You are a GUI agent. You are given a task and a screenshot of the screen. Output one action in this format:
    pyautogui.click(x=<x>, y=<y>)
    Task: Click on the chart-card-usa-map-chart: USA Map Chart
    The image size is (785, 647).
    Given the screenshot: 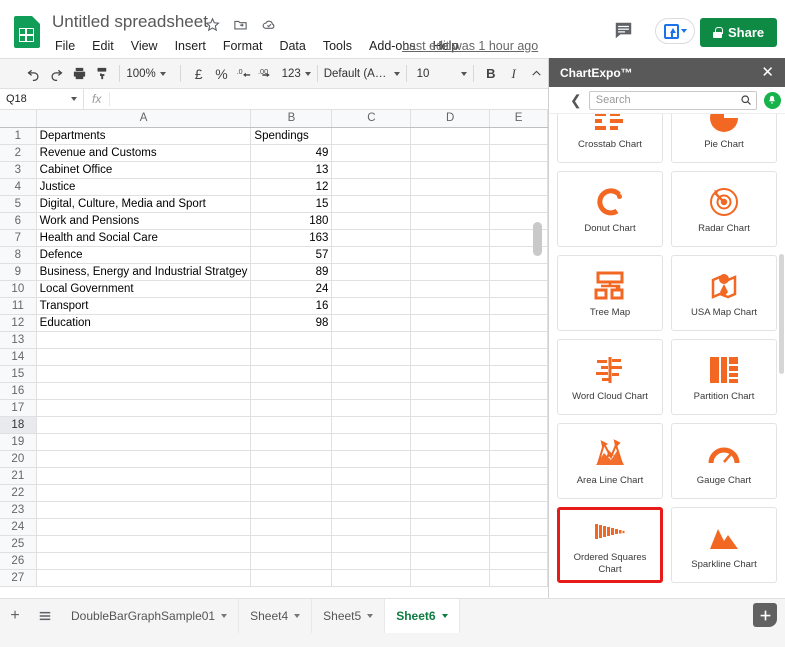 What is the action you would take?
    pyautogui.click(x=724, y=293)
    